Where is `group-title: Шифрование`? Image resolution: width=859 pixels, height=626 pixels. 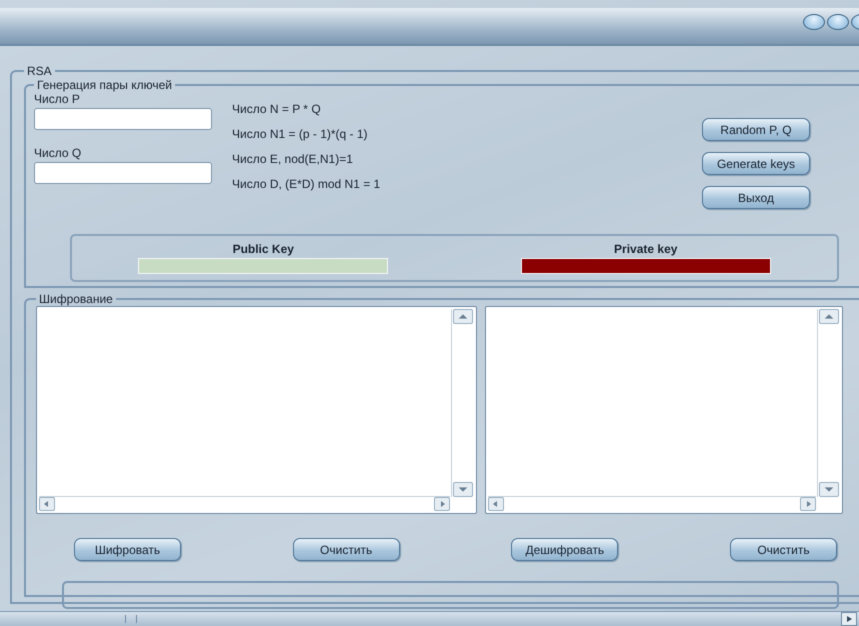 group-title: Шифрование is located at coordinates (76, 299).